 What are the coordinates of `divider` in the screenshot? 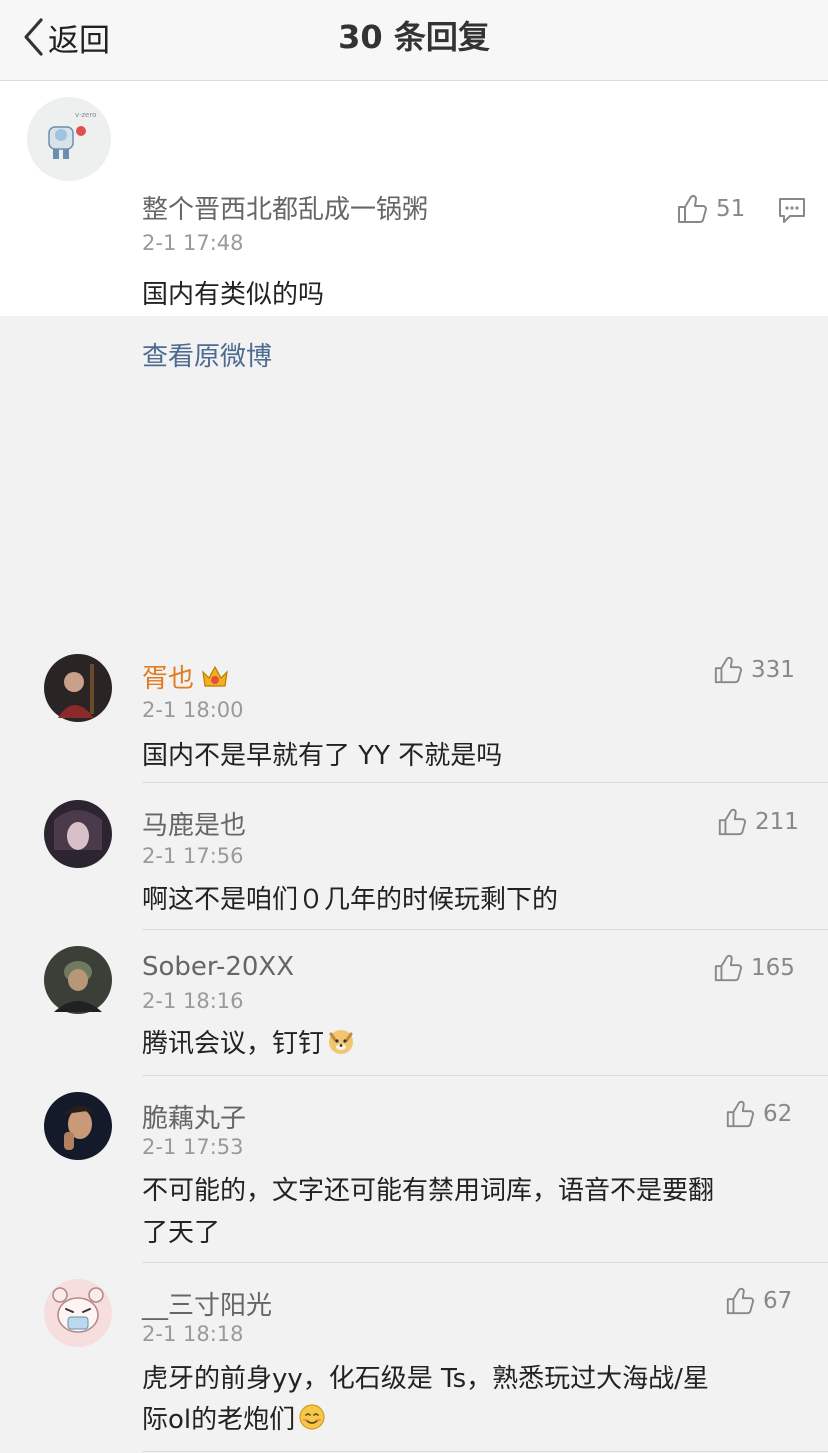 It's located at (485, 1451).